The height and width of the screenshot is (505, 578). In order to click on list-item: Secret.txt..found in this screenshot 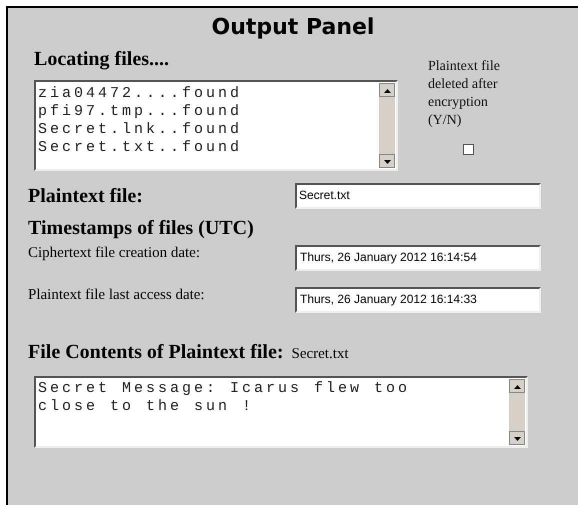, I will do `click(140, 148)`.